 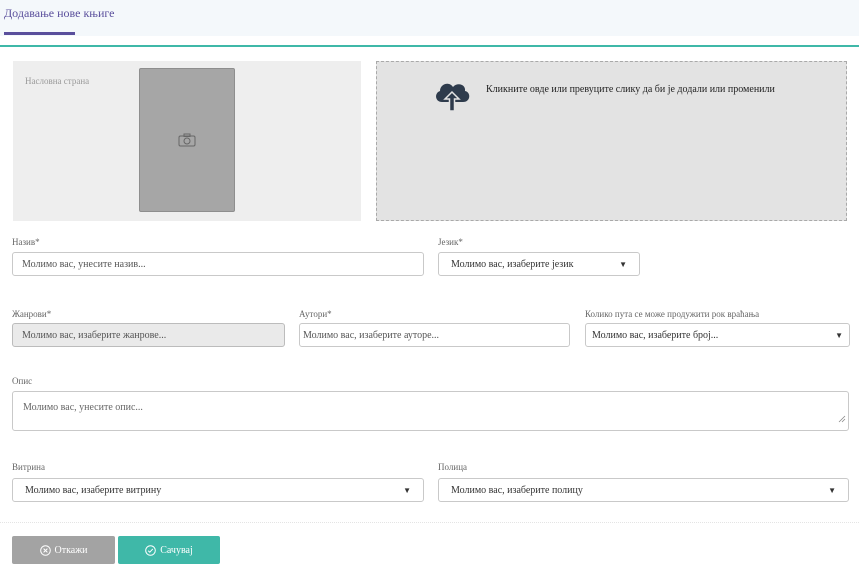 What do you see at coordinates (315, 314) in the screenshot?
I see `authors-label: Аутори*` at bounding box center [315, 314].